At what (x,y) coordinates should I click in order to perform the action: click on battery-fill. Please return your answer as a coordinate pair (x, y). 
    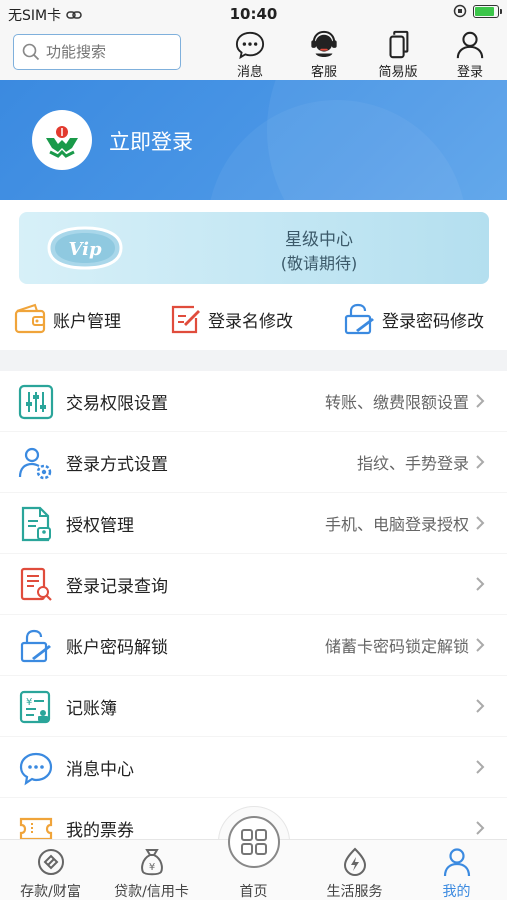
    Looking at the image, I should click on (484, 11).